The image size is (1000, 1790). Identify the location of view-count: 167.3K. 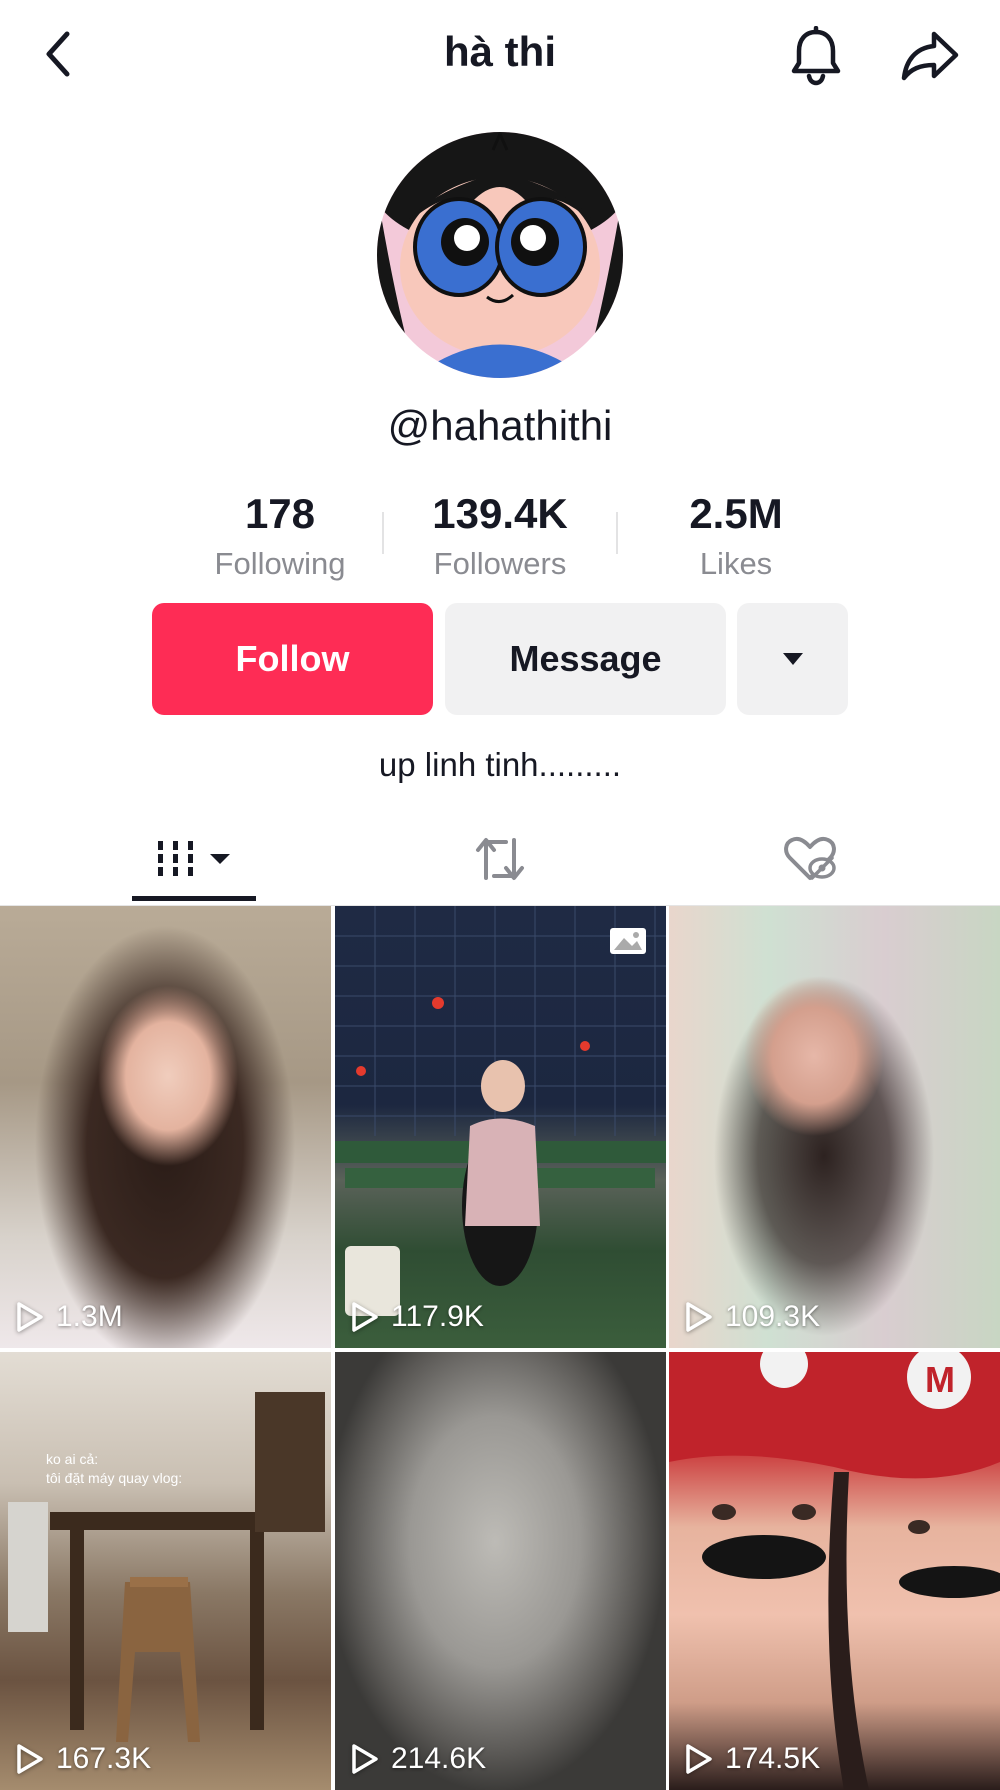
(83, 1759).